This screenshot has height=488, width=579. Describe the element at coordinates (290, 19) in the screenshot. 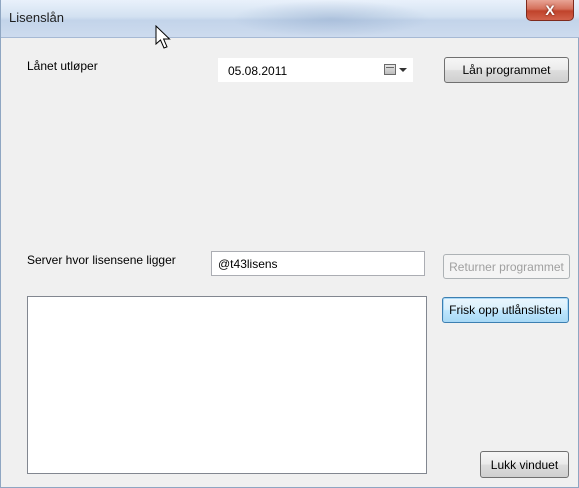

I see `title-bar: Lisenslån X` at that location.